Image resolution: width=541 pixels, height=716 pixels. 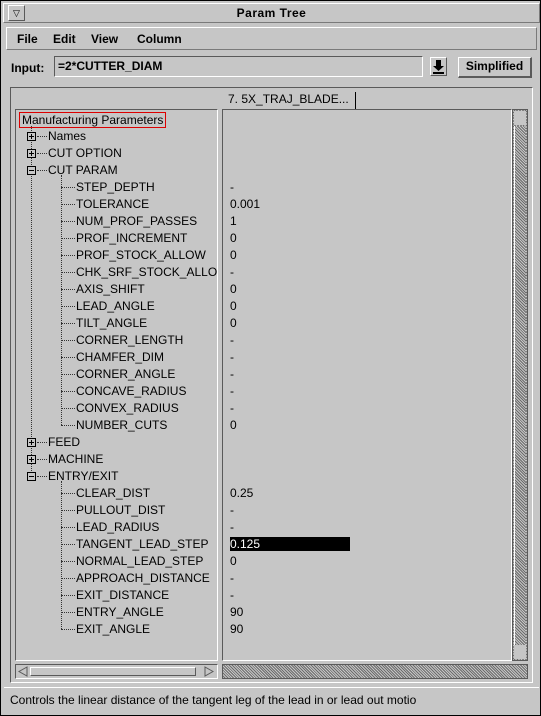 I want to click on scroll-up-arrow, so click(x=520, y=118).